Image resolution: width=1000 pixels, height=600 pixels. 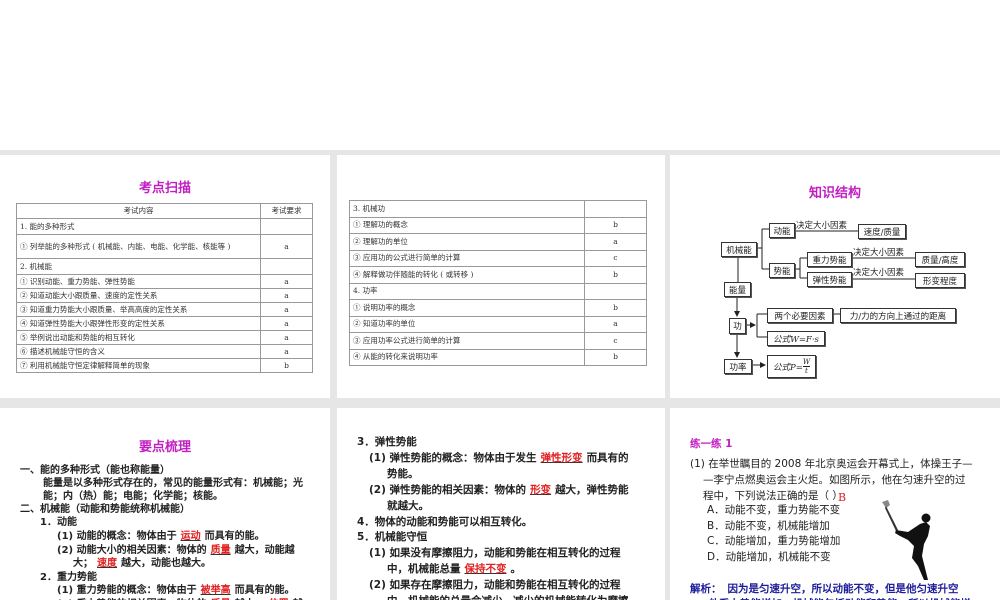 What do you see at coordinates (829, 279) in the screenshot?
I see `node-elastic-pe: 弹性势能` at bounding box center [829, 279].